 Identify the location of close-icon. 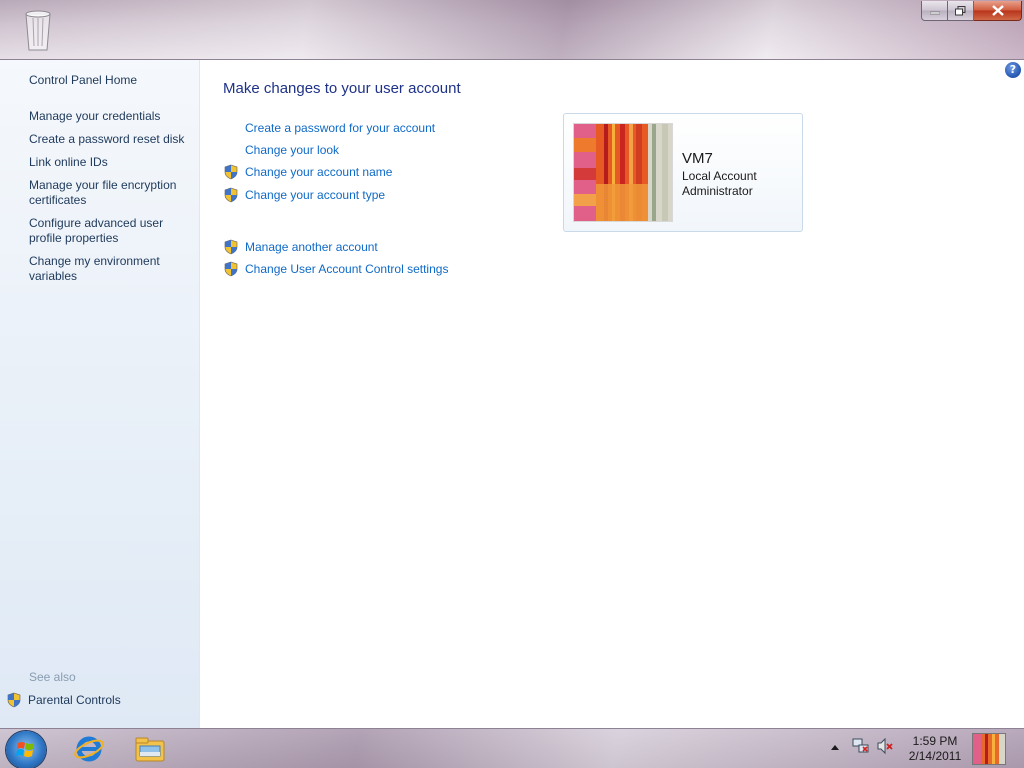
(997, 10).